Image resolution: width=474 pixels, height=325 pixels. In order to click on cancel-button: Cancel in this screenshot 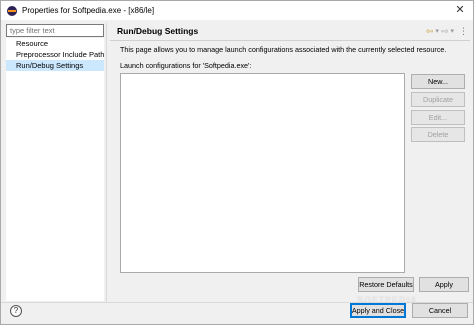, I will do `click(440, 310)`.